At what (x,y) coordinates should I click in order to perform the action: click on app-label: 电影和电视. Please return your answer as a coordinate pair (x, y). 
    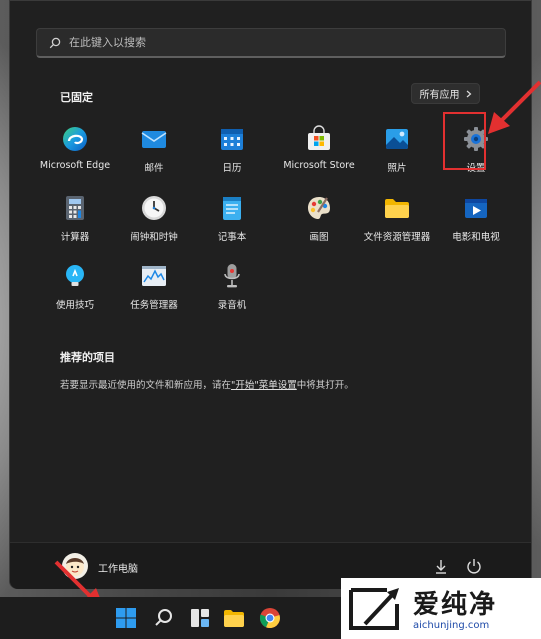
    Looking at the image, I should click on (476, 237).